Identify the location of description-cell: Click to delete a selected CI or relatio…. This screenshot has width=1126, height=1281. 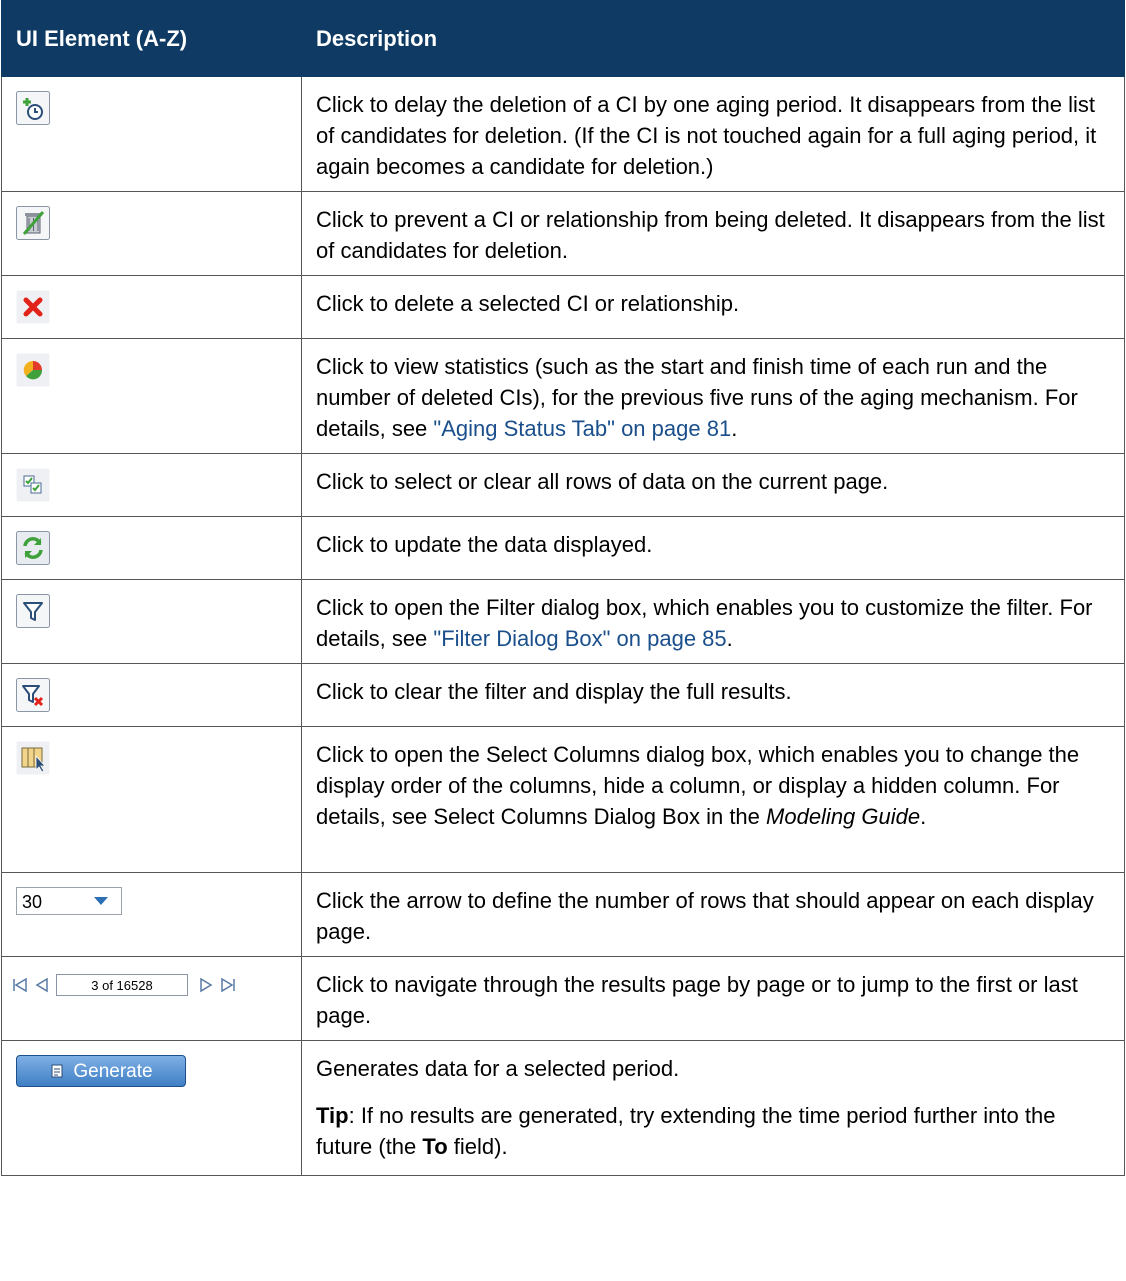
(713, 307).